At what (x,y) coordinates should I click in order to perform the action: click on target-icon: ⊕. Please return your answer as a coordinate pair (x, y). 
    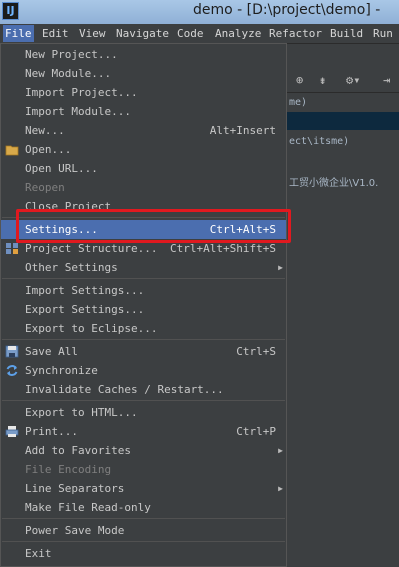
    Looking at the image, I should click on (299, 80).